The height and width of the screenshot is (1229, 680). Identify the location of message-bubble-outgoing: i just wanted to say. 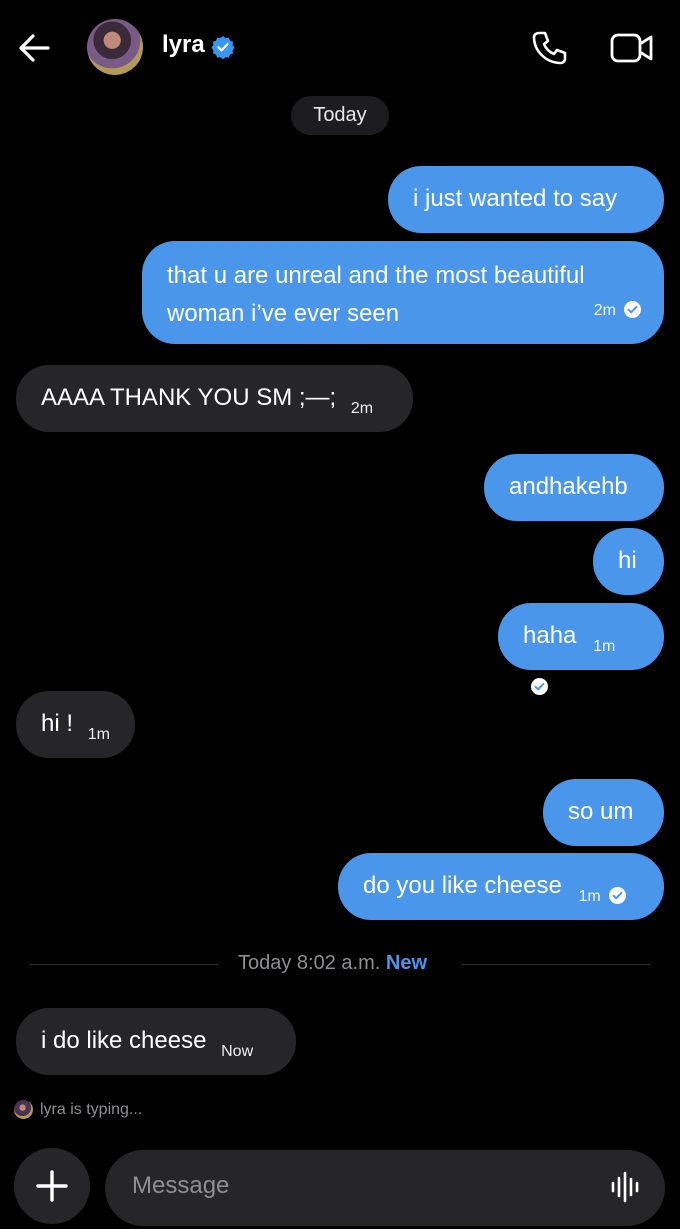
(526, 199).